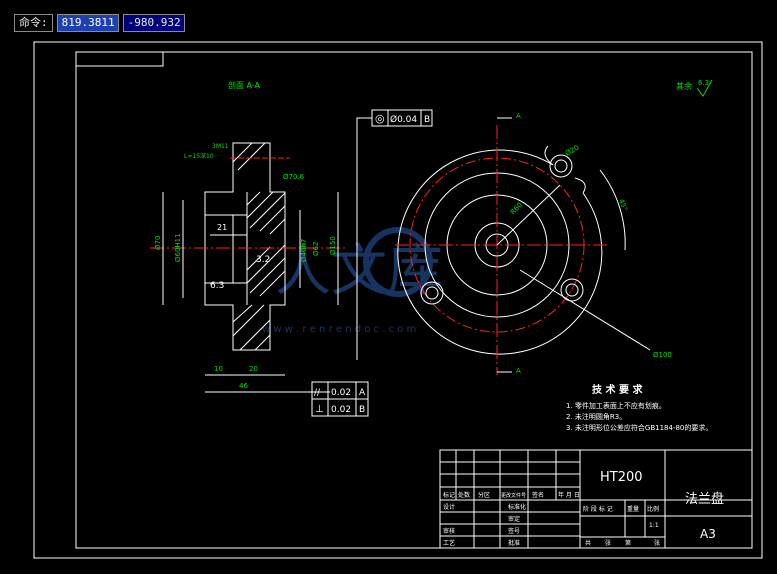  Describe the element at coordinates (662, 355) in the screenshot. I see `dim-r100: Ø100` at that location.